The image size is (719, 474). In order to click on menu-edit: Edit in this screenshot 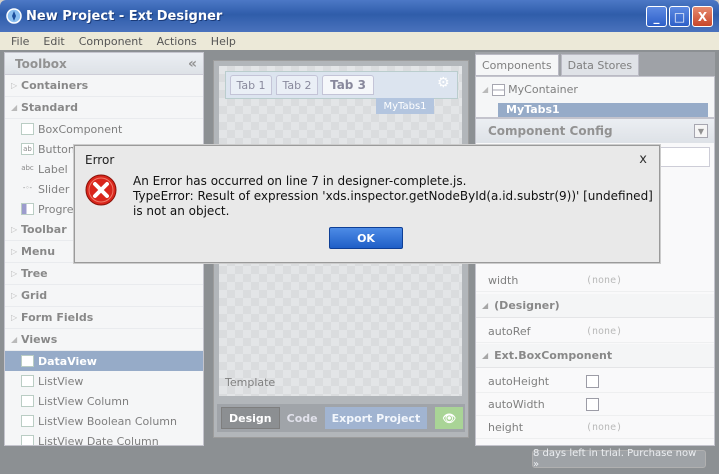, I will do `click(53, 41)`.